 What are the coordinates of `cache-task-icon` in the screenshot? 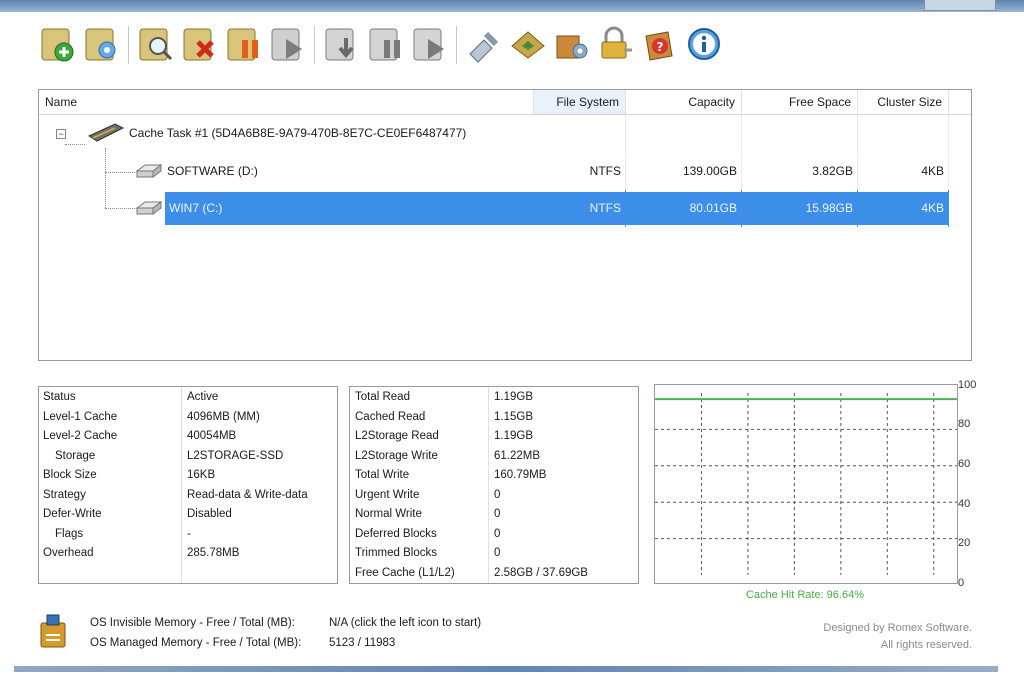 It's located at (106, 132).